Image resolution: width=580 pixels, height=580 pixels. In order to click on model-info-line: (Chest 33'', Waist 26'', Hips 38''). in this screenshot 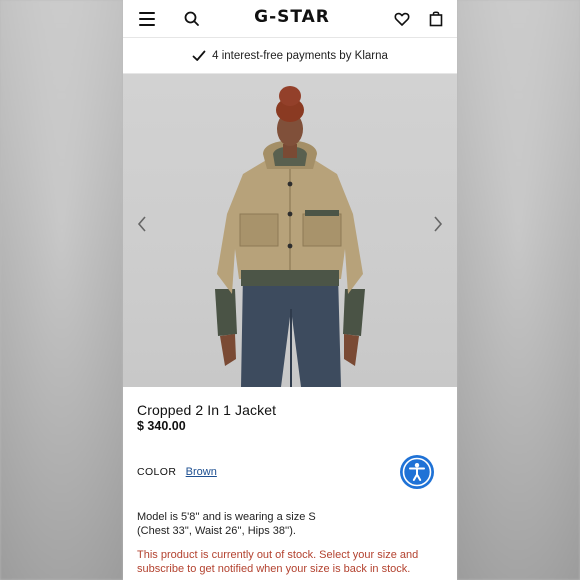, I will do `click(216, 531)`.